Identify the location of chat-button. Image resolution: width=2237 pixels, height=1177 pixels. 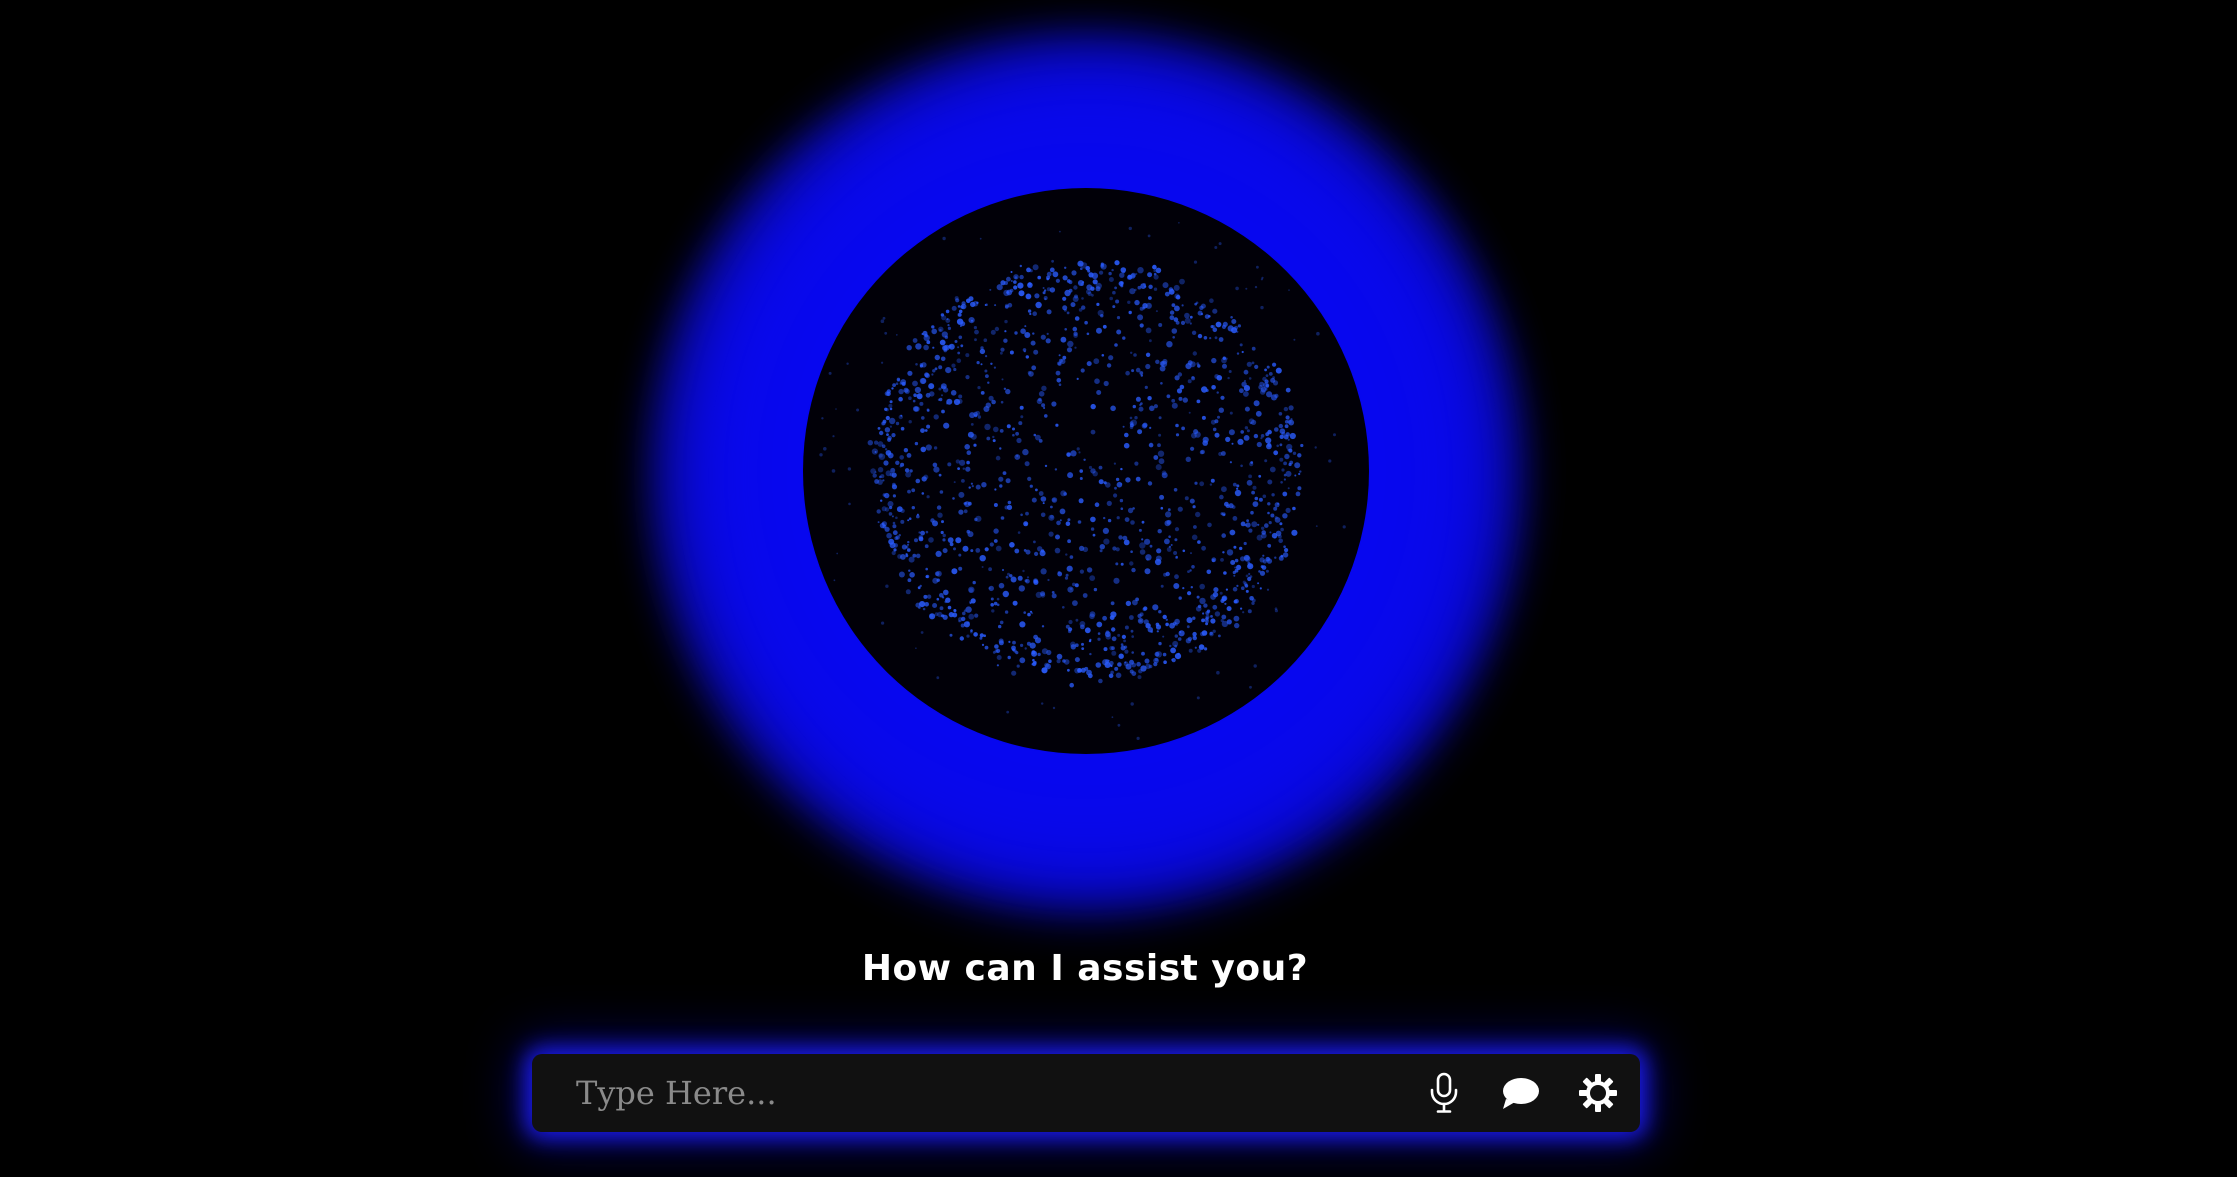
(1521, 1093).